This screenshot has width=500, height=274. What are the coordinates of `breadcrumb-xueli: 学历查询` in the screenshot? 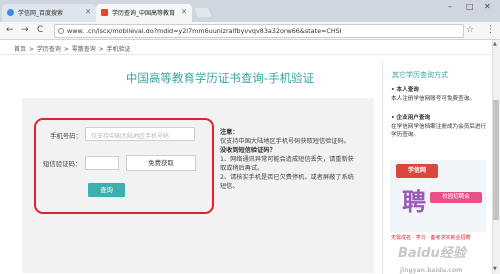 It's located at (49, 49).